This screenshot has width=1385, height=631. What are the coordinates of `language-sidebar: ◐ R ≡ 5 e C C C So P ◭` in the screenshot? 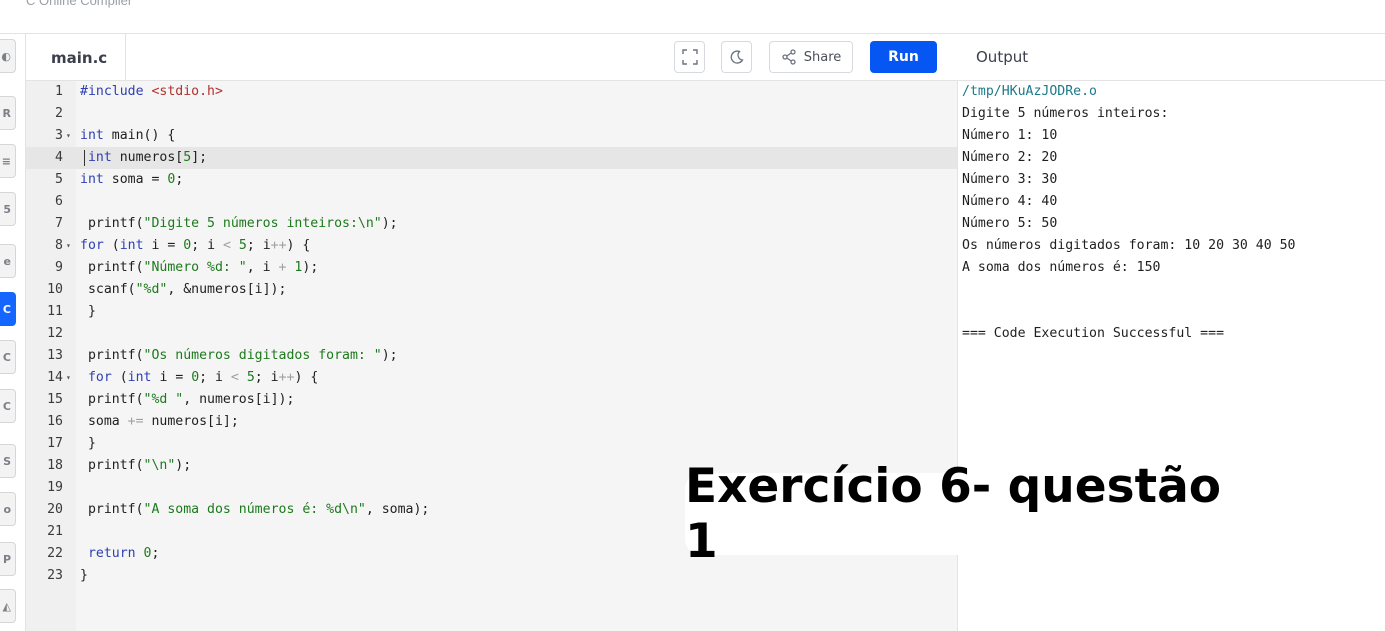 It's located at (13, 332).